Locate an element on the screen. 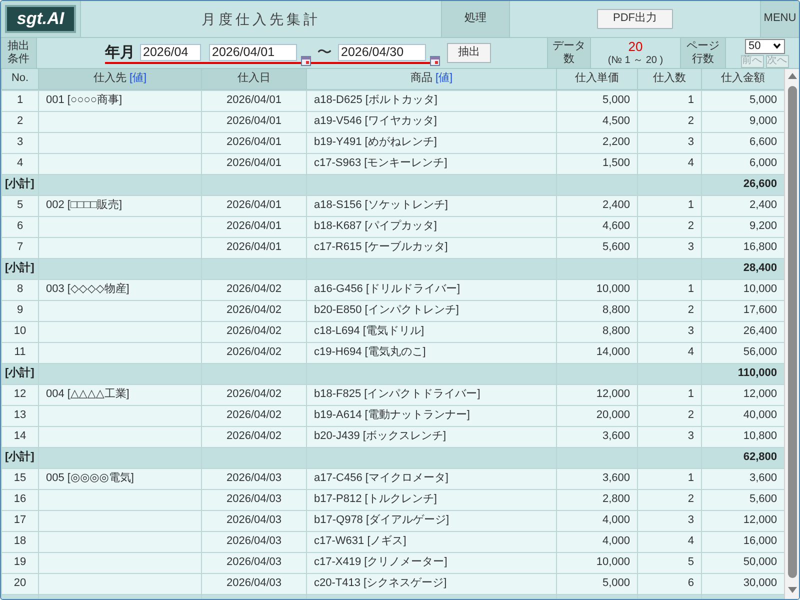 This screenshot has height=600, width=800. subtotal-amount: 26,600 is located at coordinates (743, 184).